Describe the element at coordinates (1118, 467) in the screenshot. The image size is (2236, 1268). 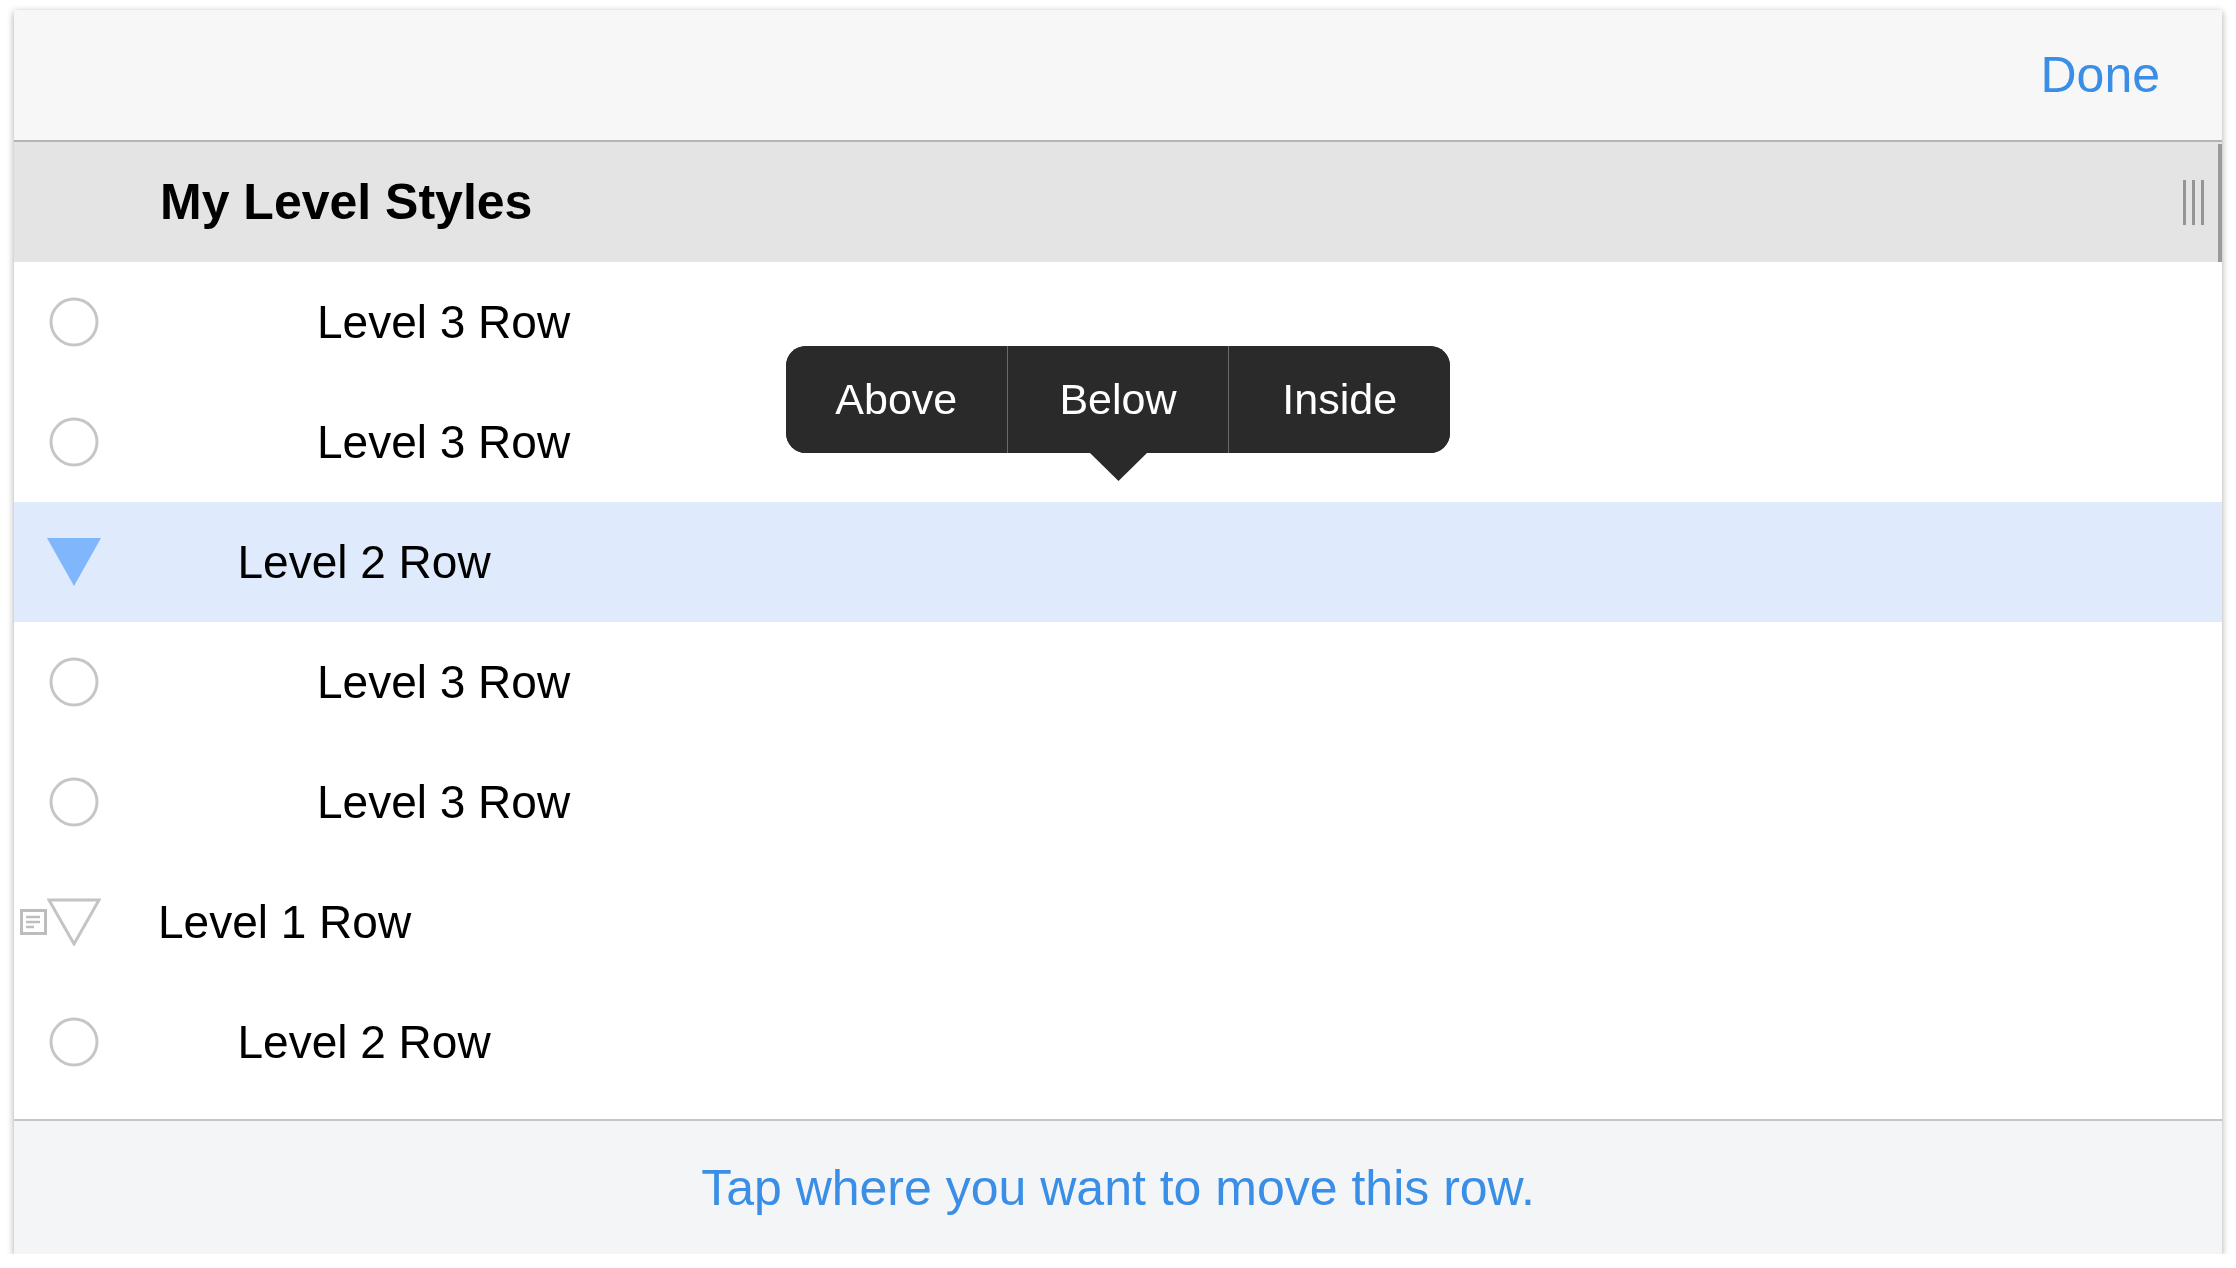
I see `callout-pointer-icon` at that location.